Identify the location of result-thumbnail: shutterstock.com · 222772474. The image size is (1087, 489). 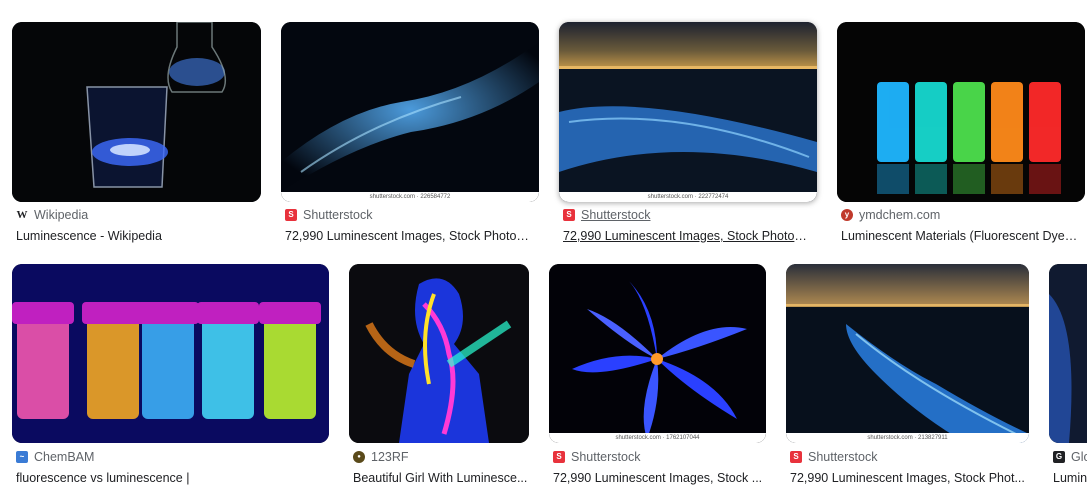
(688, 112).